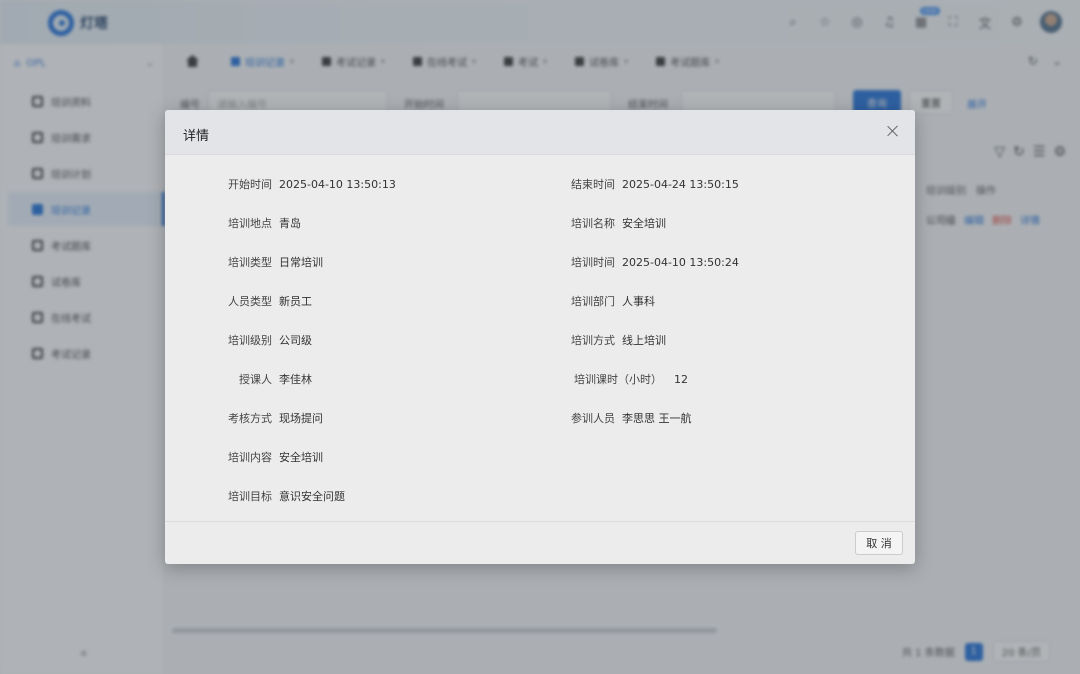  What do you see at coordinates (618, 223) in the screenshot?
I see `field-training-name: 培训名称 安全培训` at bounding box center [618, 223].